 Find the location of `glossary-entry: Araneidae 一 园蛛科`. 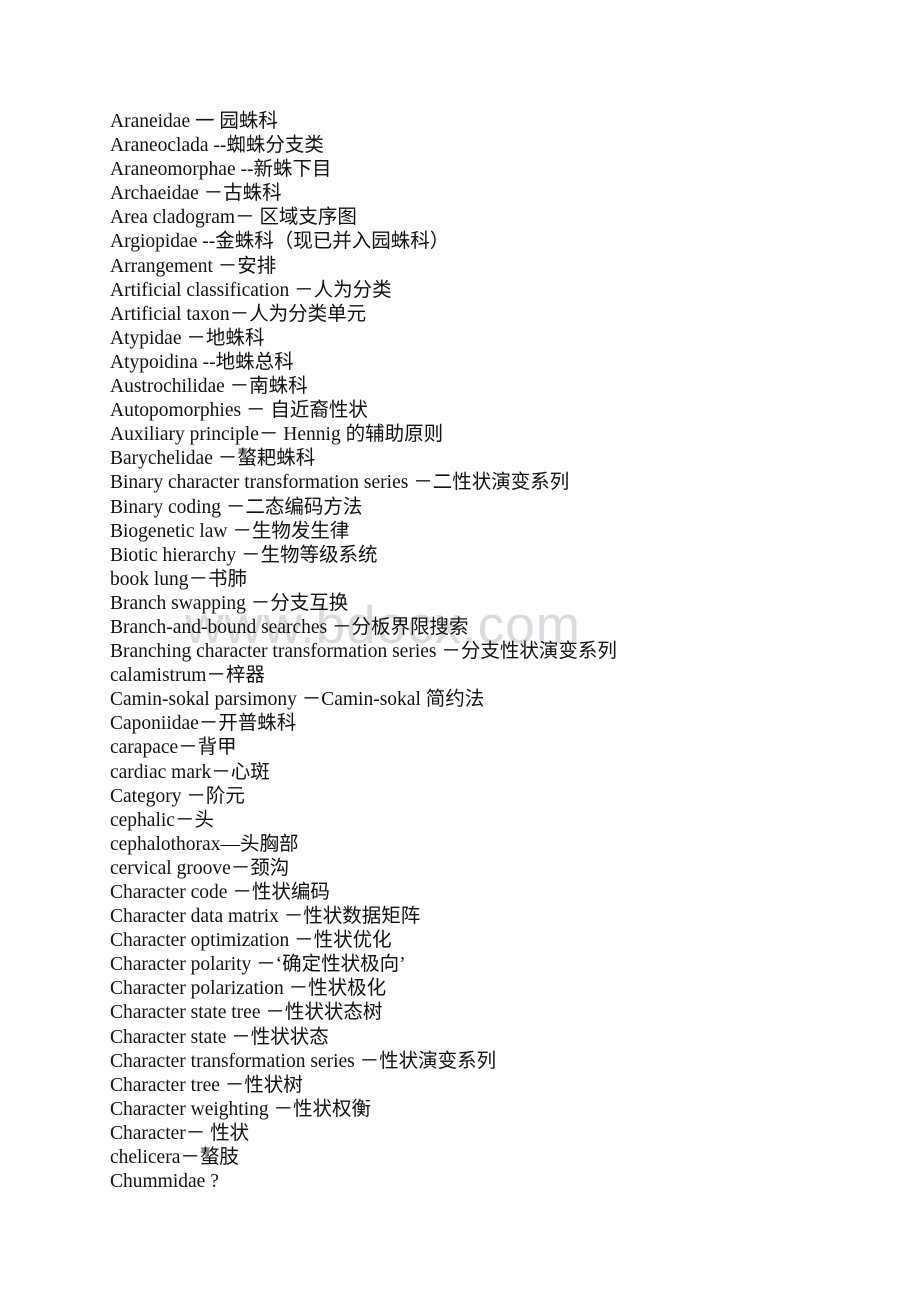

glossary-entry: Araneidae 一 园蛛科 is located at coordinates (194, 121).